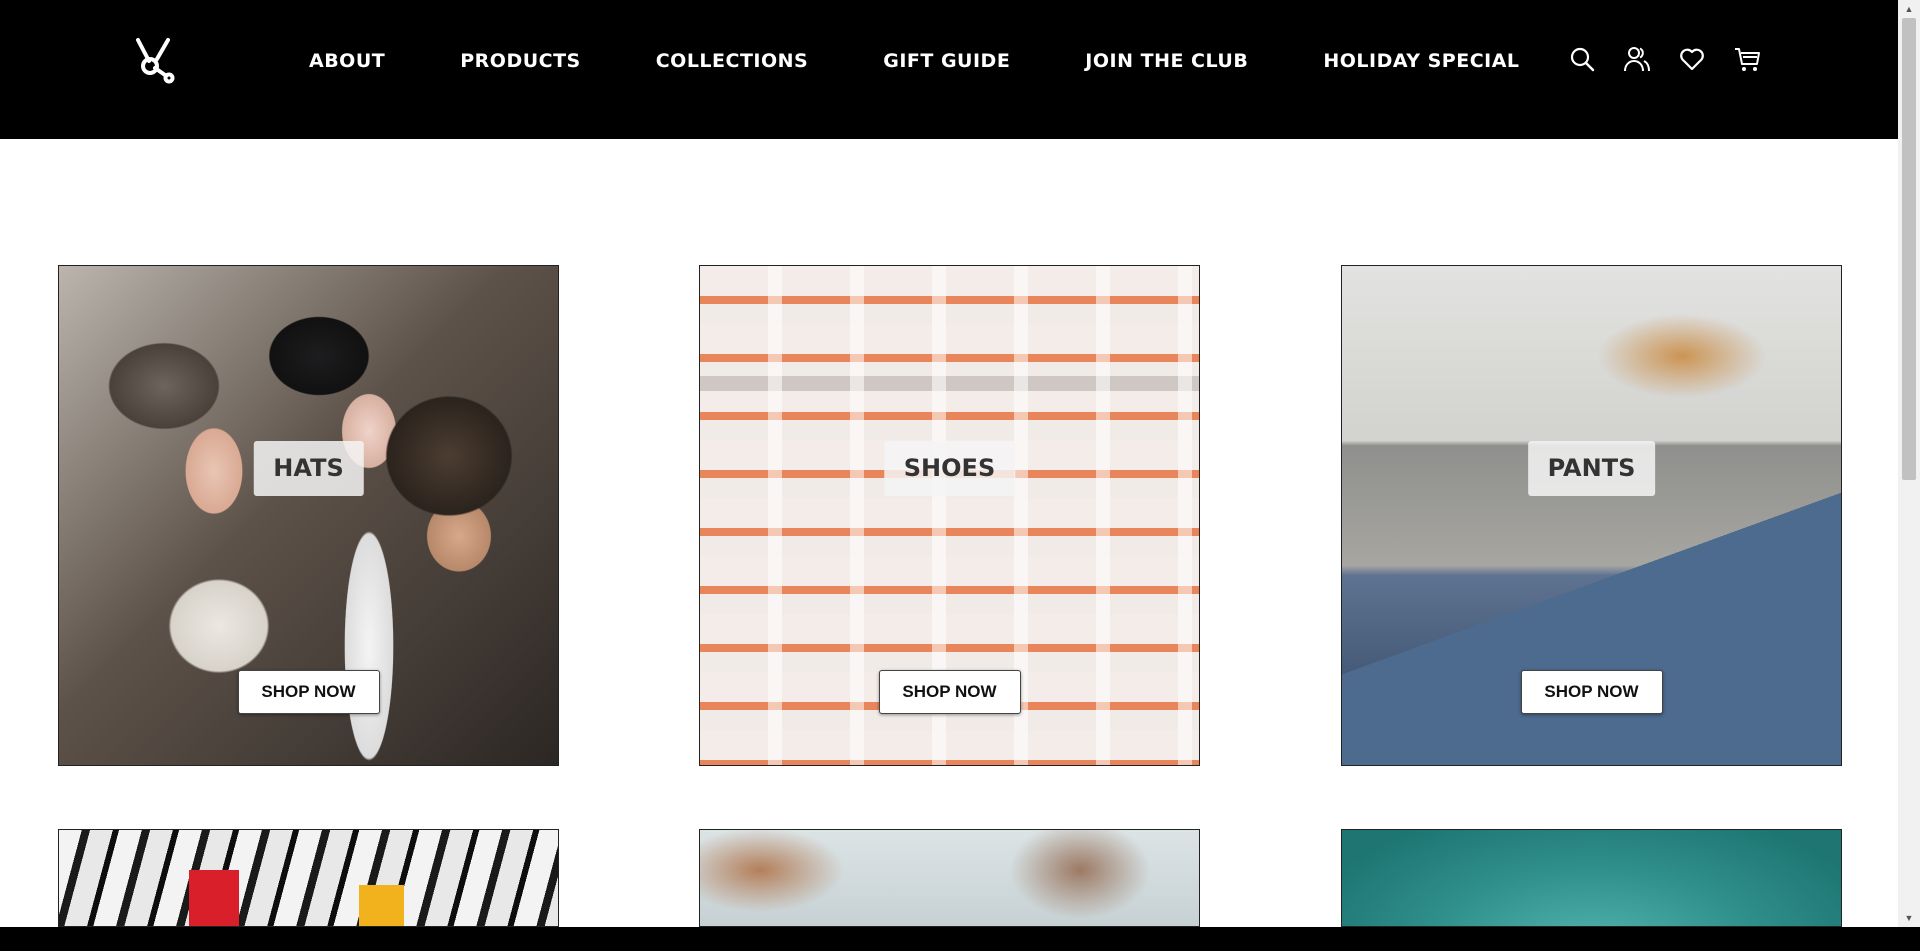  I want to click on nav-gift-guide: GIFT GUIDE, so click(946, 61).